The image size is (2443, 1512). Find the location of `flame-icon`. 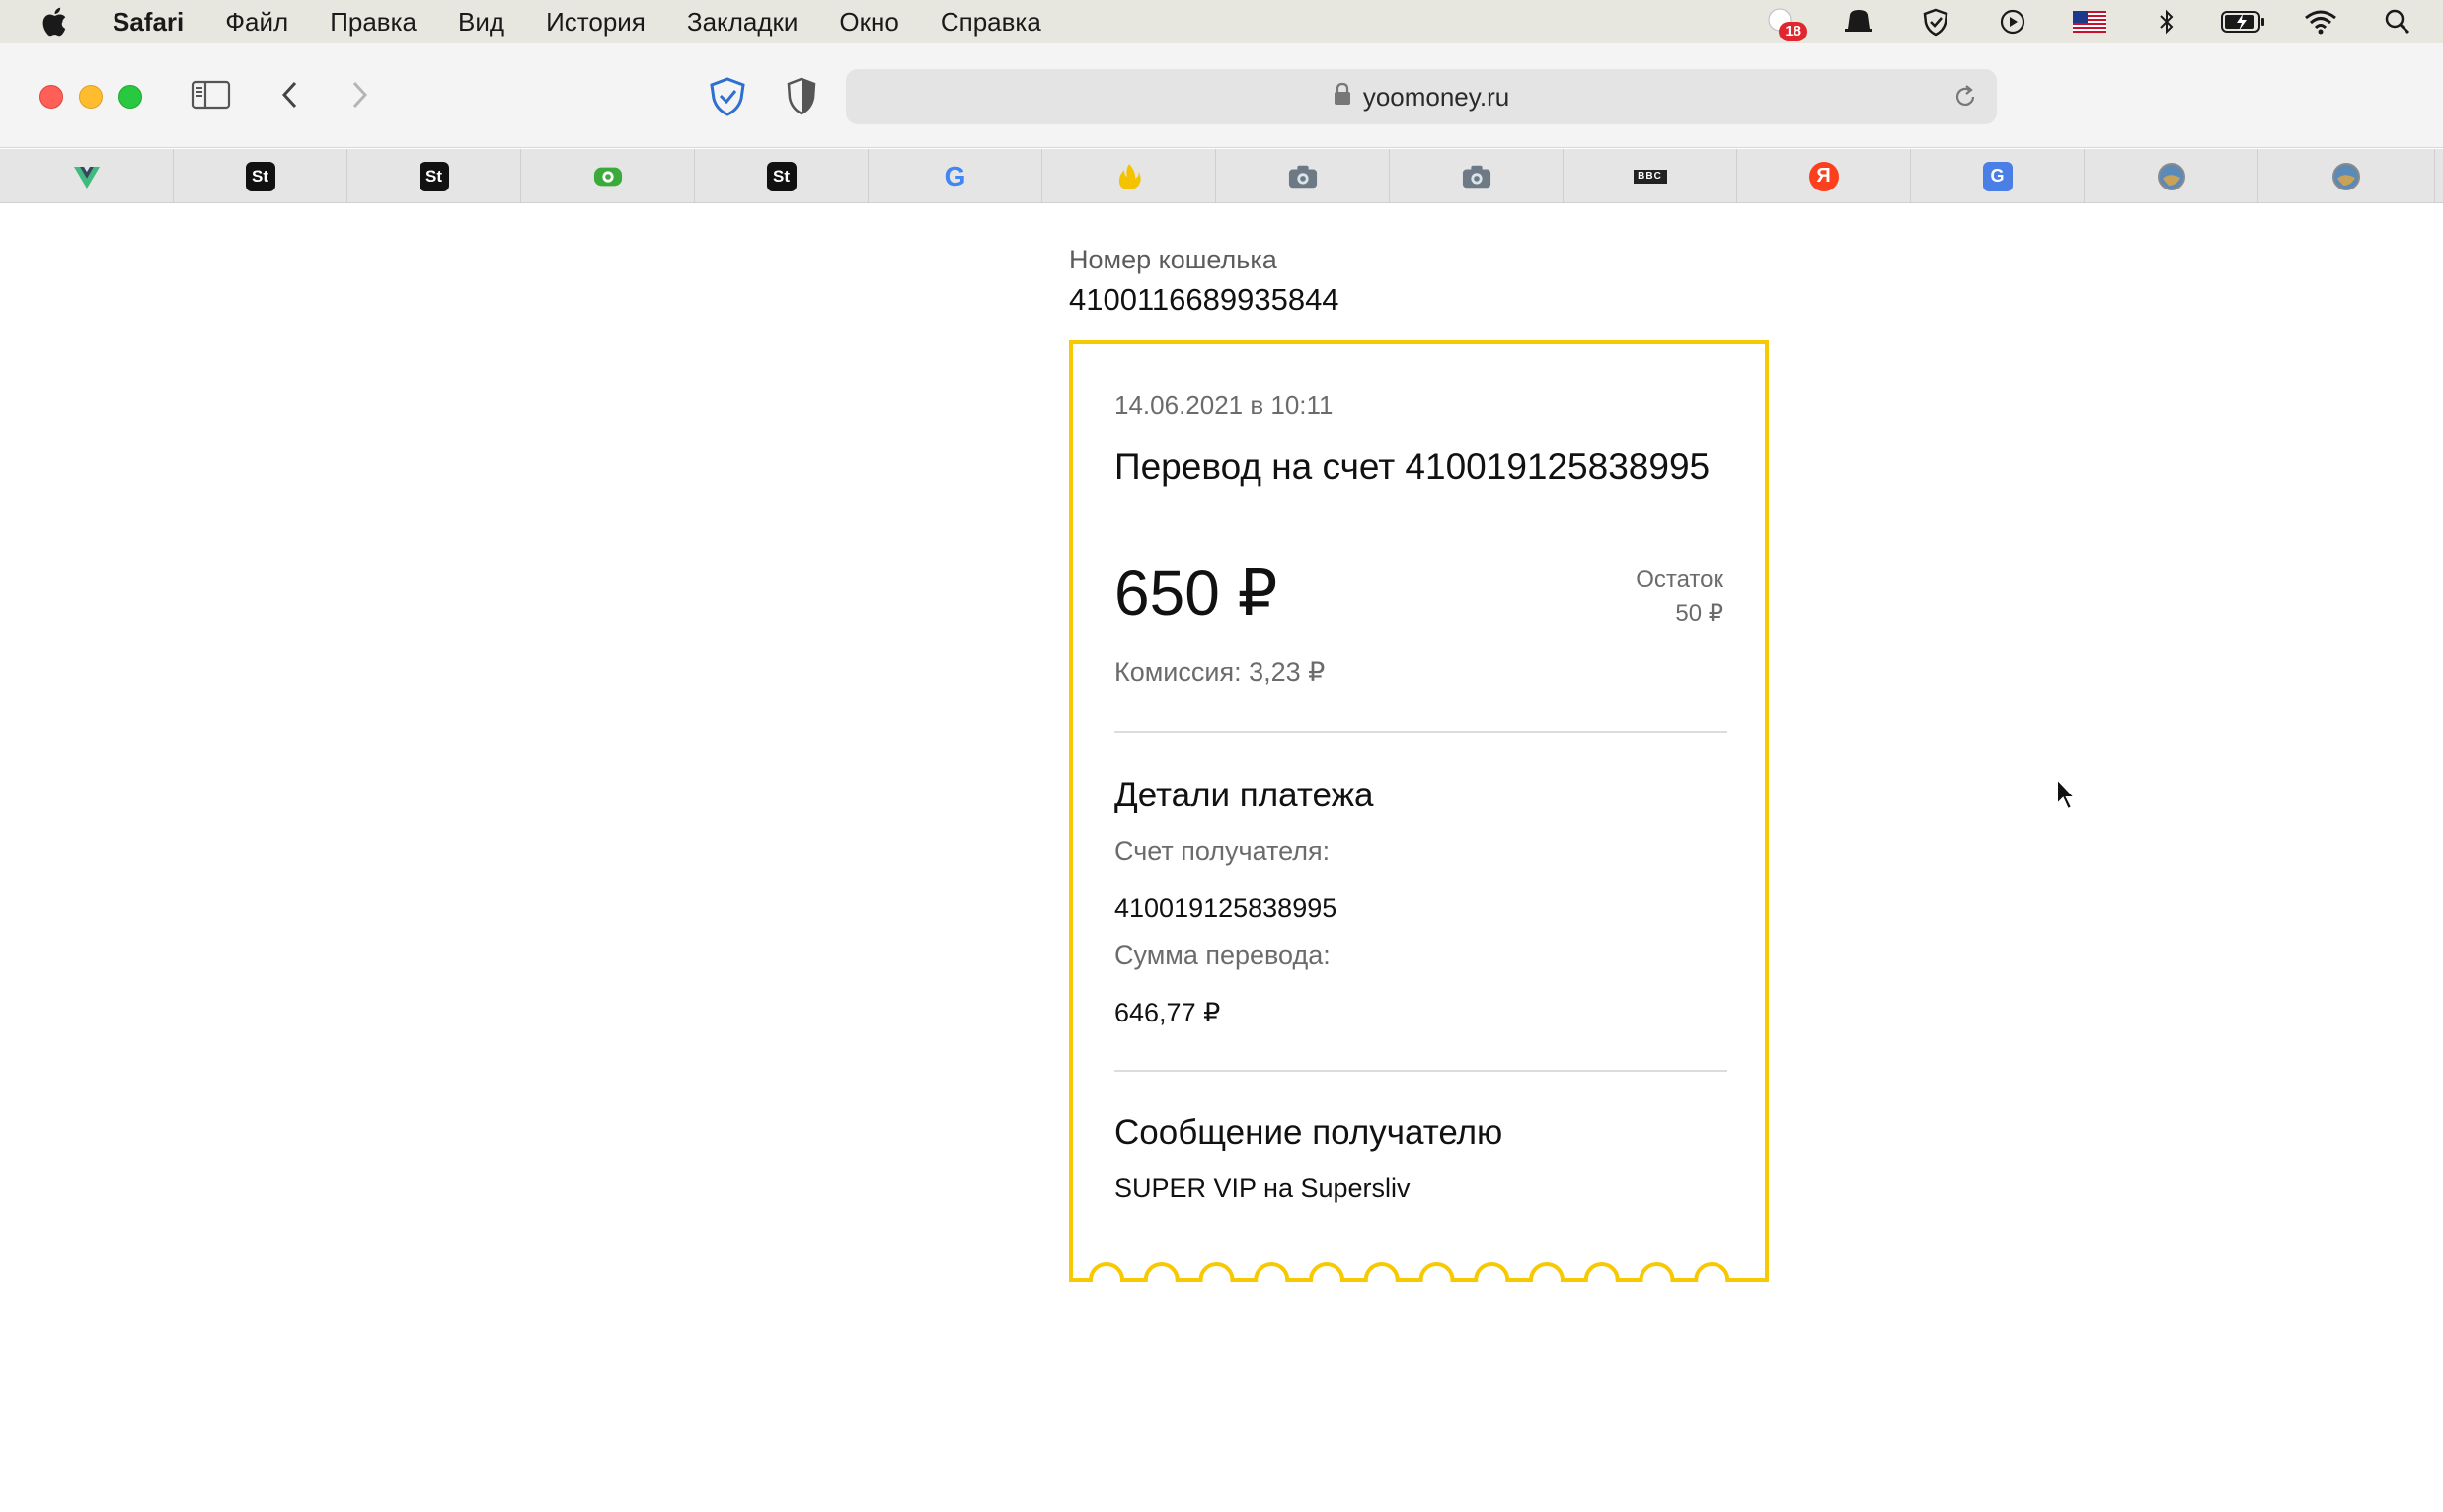

flame-icon is located at coordinates (1129, 177).